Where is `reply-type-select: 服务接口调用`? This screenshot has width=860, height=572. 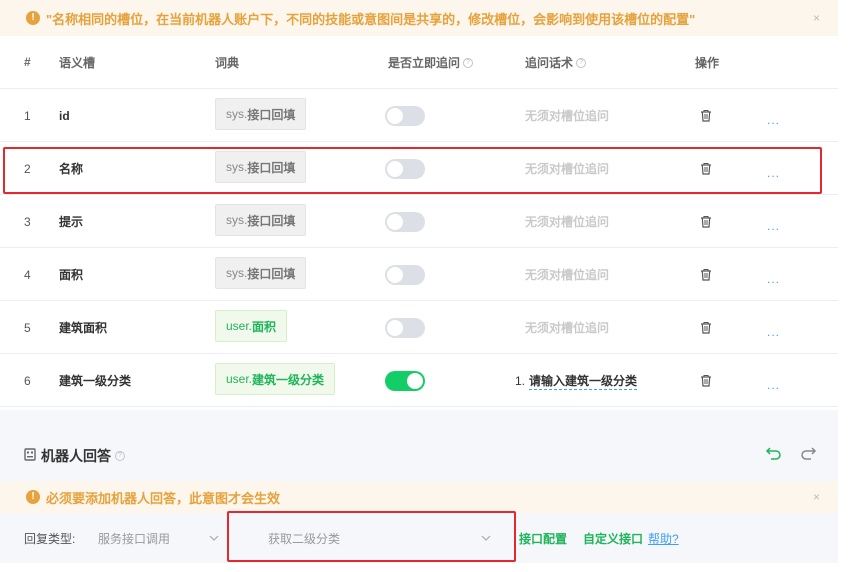 reply-type-select: 服务接口调用 is located at coordinates (156, 538).